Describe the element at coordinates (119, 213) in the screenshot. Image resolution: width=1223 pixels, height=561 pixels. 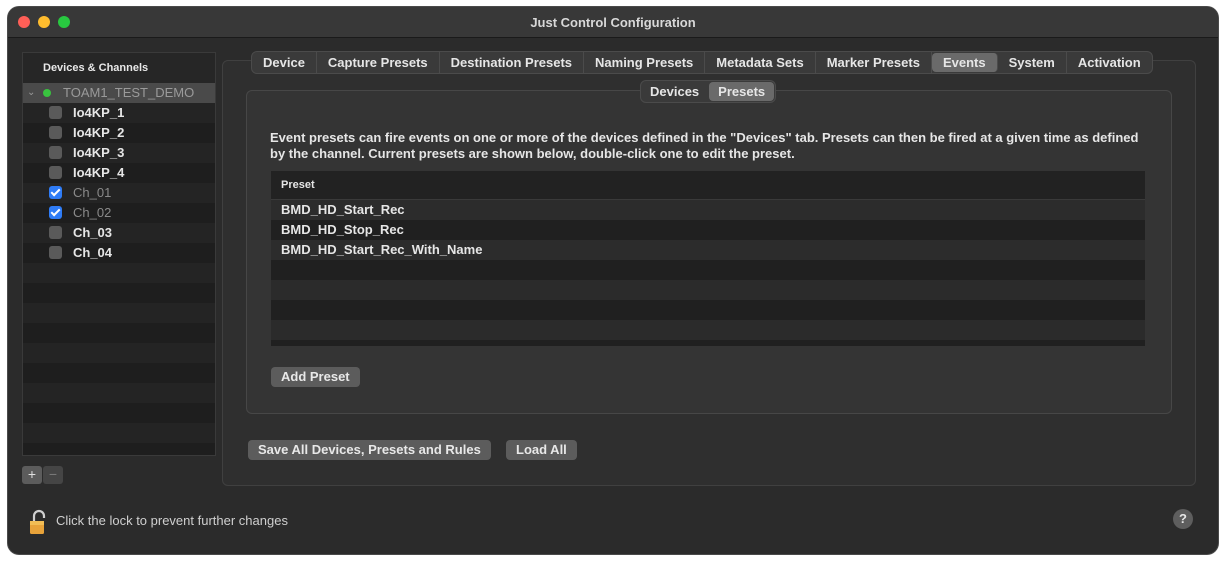
I see `tree-item: Ch_02` at that location.